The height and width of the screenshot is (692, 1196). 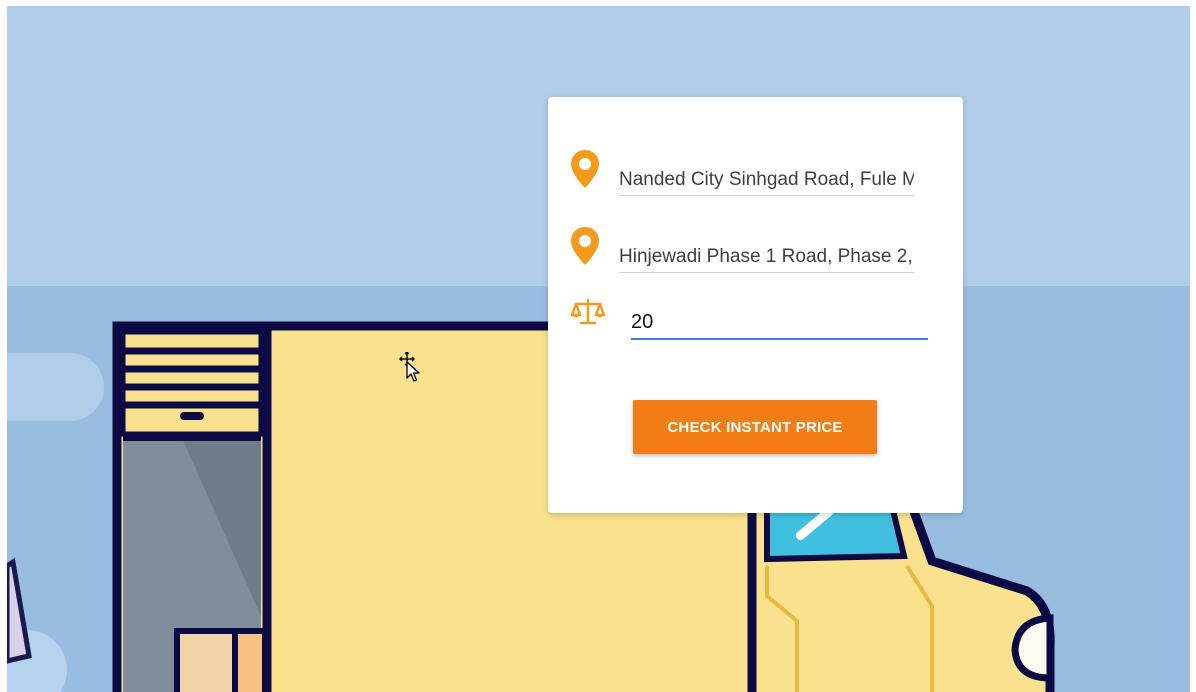 What do you see at coordinates (755, 427) in the screenshot?
I see `check-instant-price-button: CHECK INSTANT PRICE` at bounding box center [755, 427].